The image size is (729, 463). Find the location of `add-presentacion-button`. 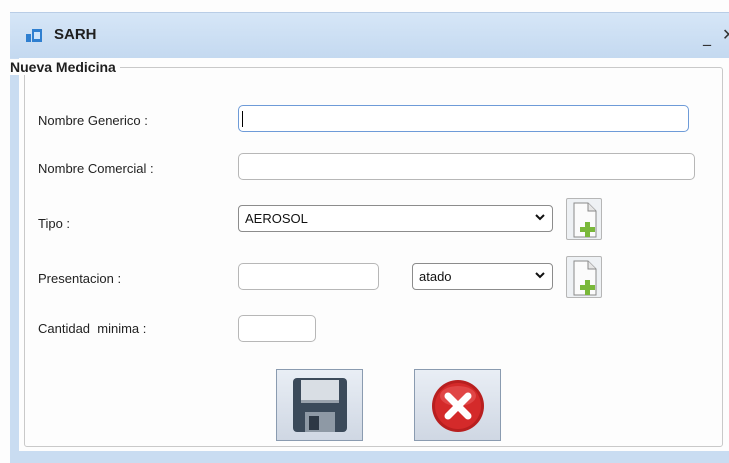

add-presentacion-button is located at coordinates (584, 277).